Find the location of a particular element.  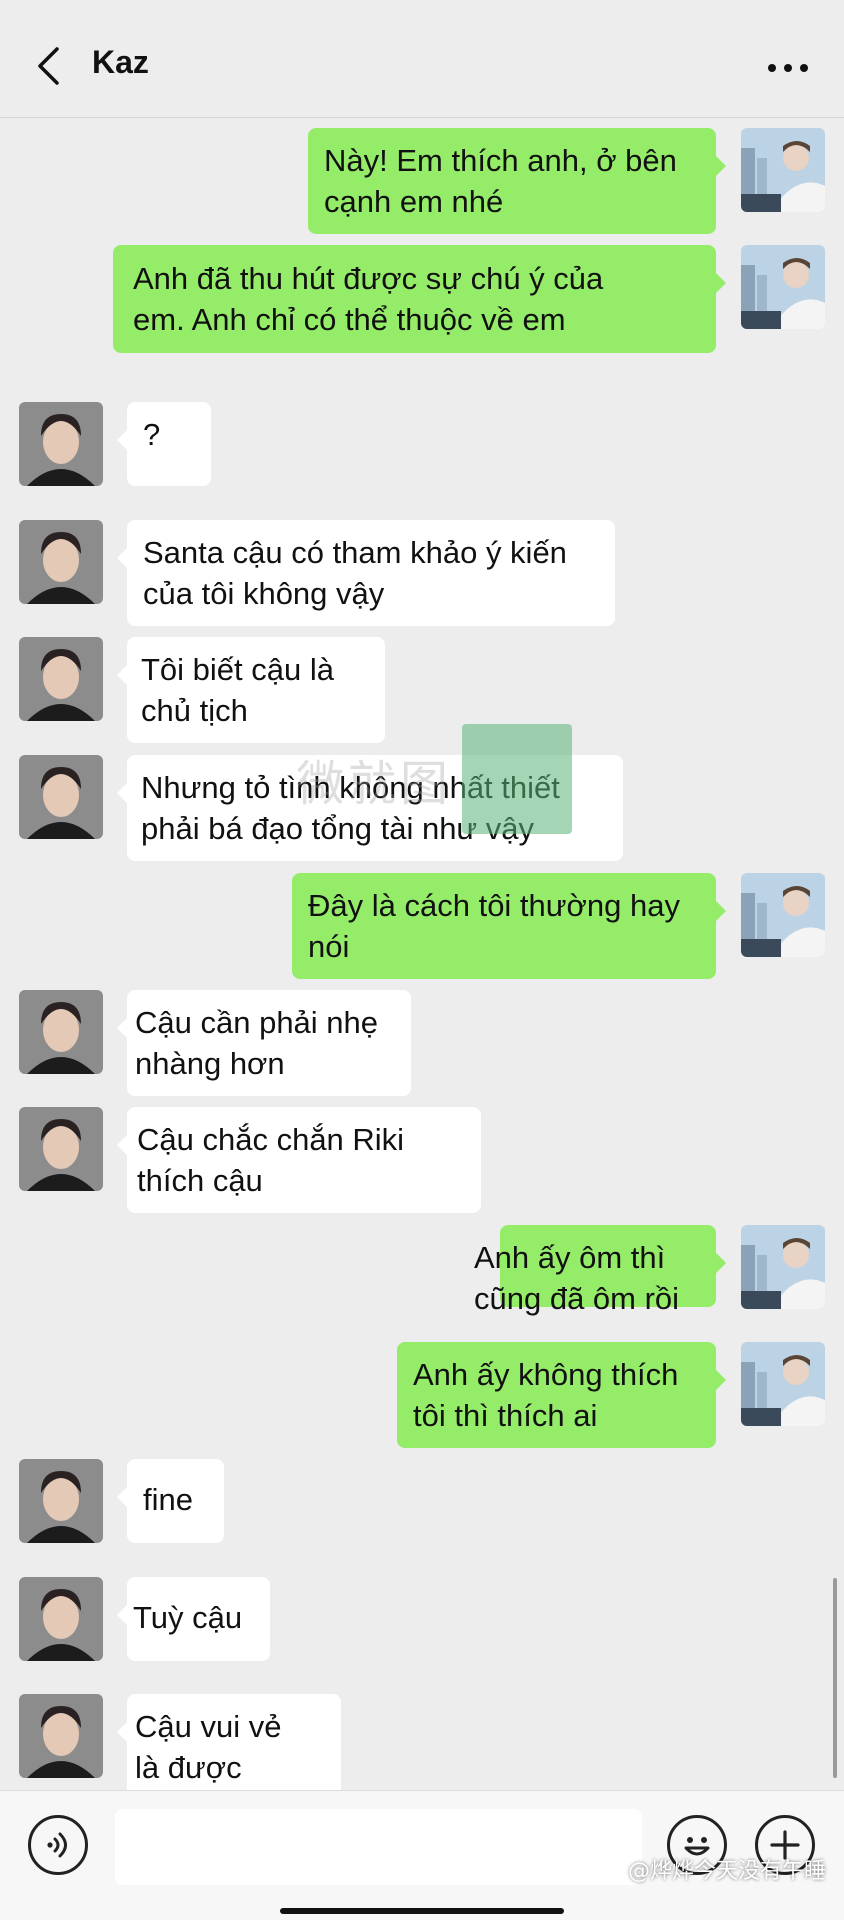

message-input is located at coordinates (378, 1847).